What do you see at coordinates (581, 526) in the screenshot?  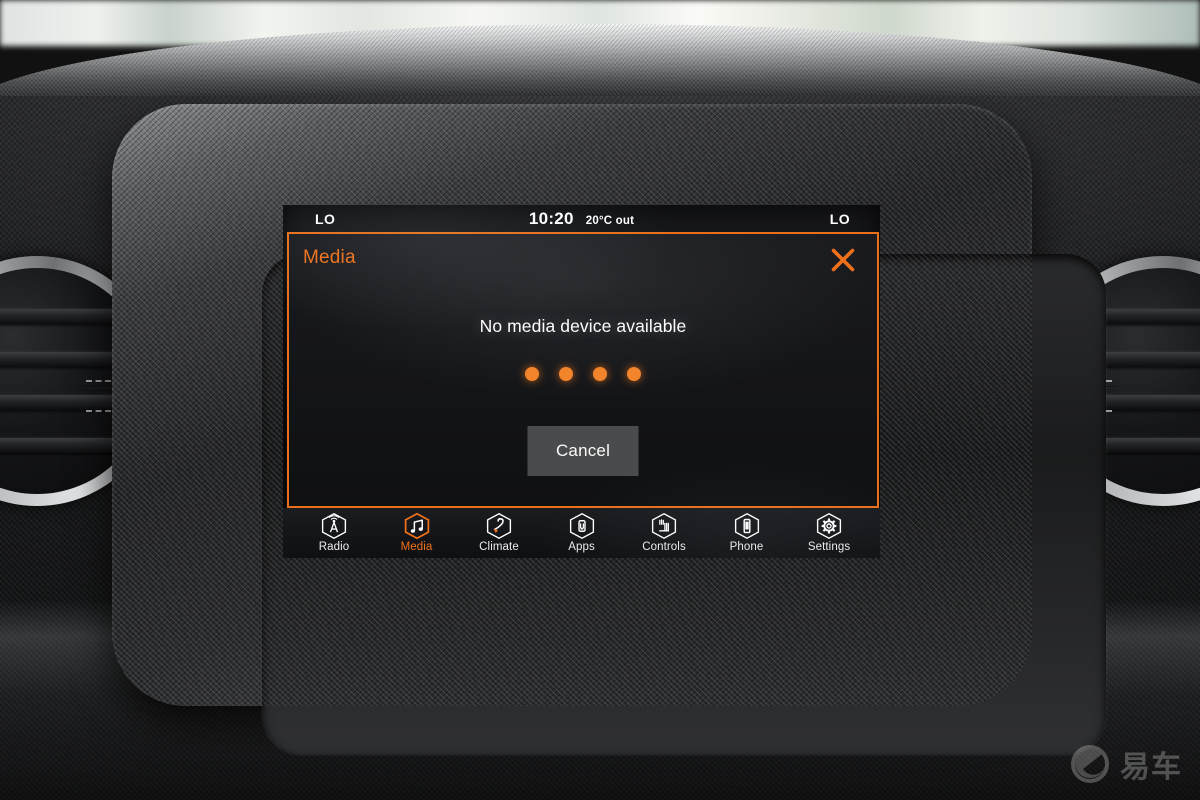 I see `apps-device-icon` at bounding box center [581, 526].